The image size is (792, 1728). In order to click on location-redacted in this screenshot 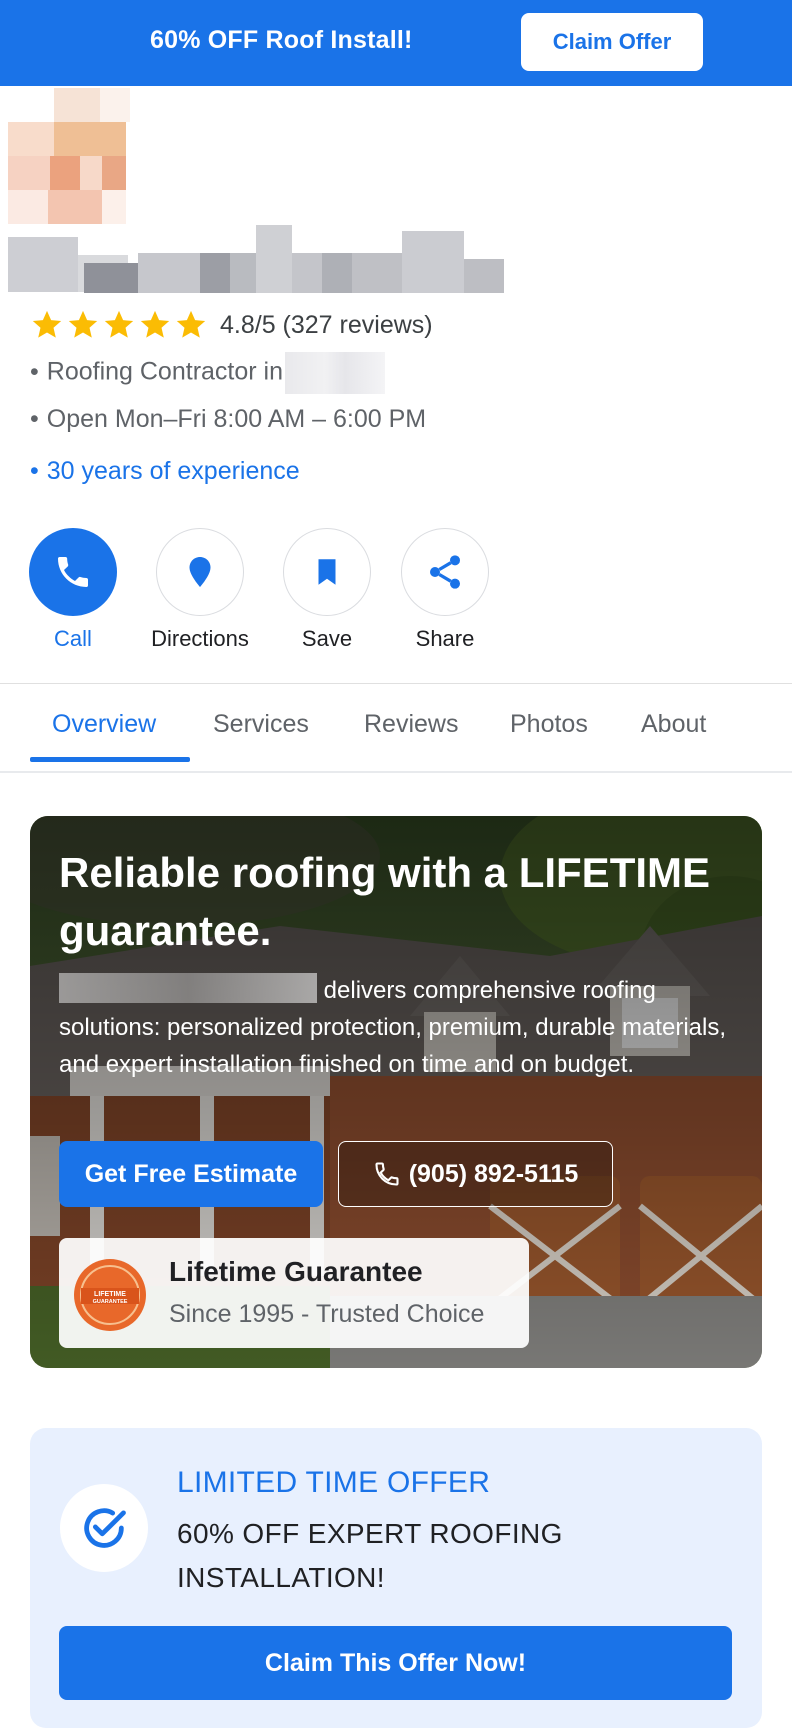, I will do `click(335, 373)`.